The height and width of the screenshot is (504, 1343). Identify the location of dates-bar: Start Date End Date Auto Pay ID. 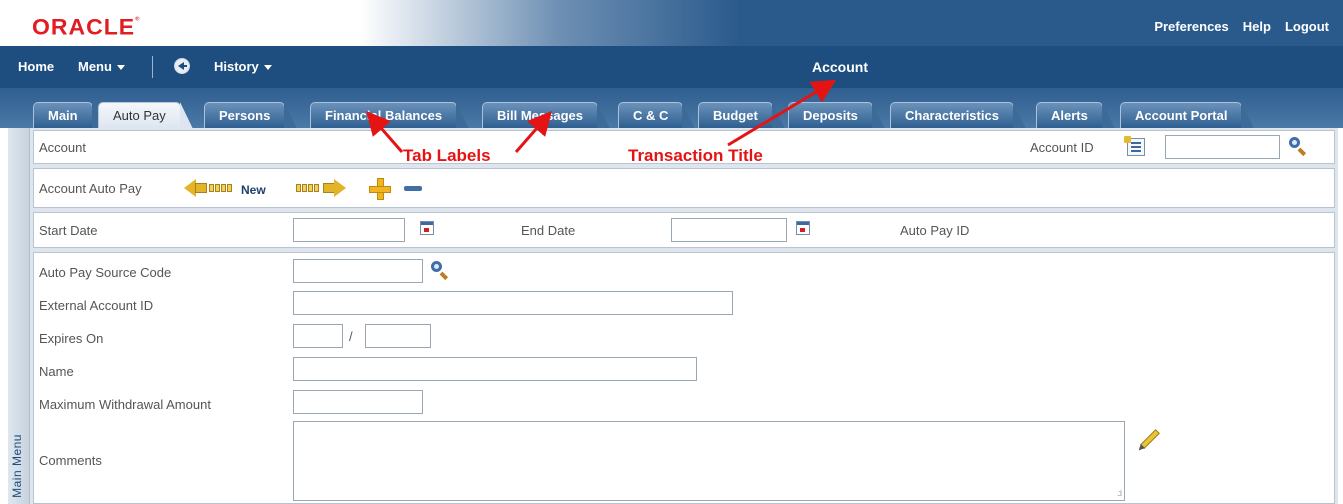
(684, 230).